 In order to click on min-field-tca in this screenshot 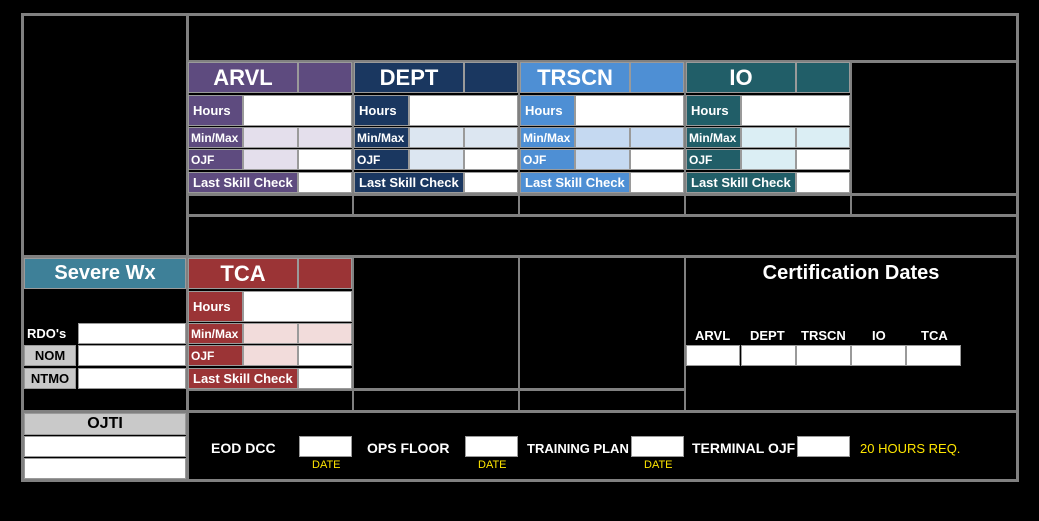, I will do `click(270, 333)`.